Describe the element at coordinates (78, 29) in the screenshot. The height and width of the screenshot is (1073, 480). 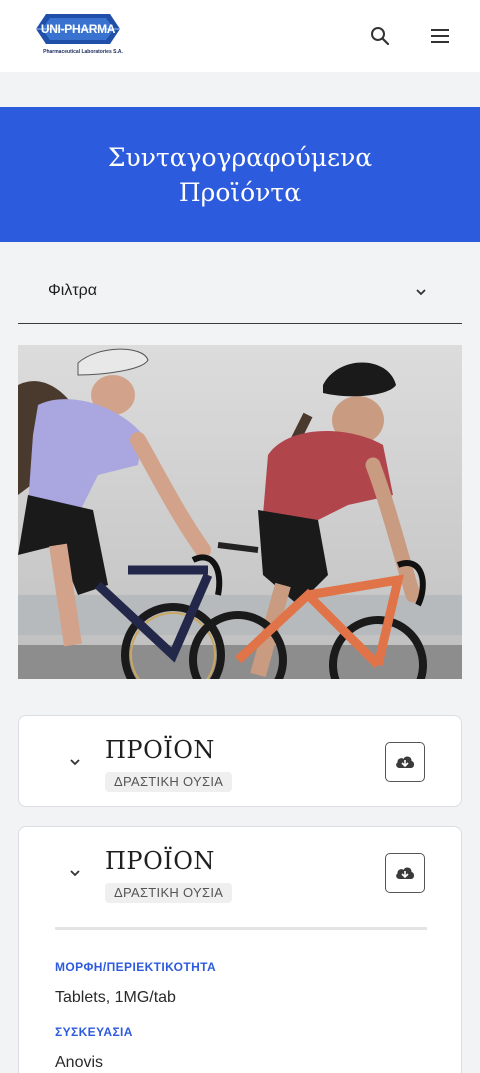
I see `logo-text: UNI-PHARMA` at that location.